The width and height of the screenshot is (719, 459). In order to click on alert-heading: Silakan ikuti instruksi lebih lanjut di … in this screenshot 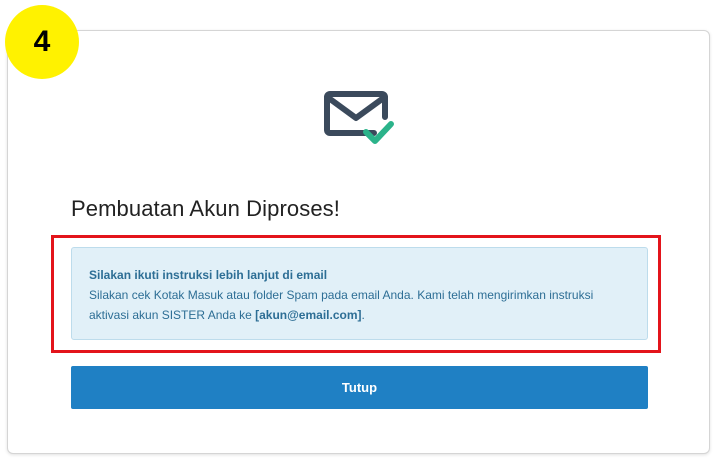, I will do `click(208, 275)`.